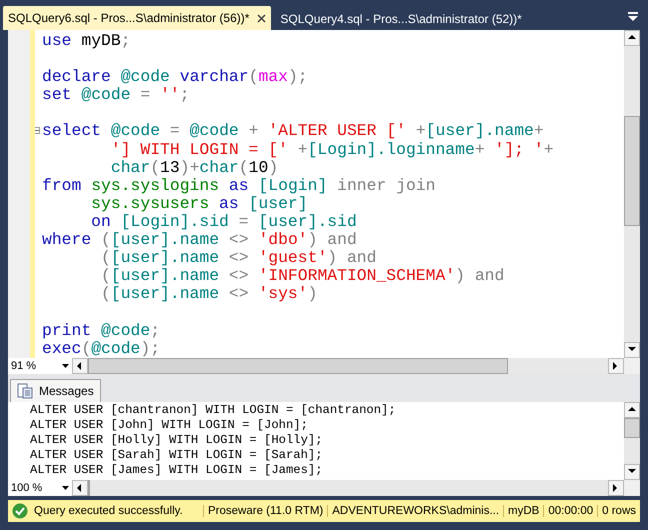 The width and height of the screenshot is (648, 530). What do you see at coordinates (20, 511) in the screenshot?
I see `checkmark-icon` at bounding box center [20, 511].